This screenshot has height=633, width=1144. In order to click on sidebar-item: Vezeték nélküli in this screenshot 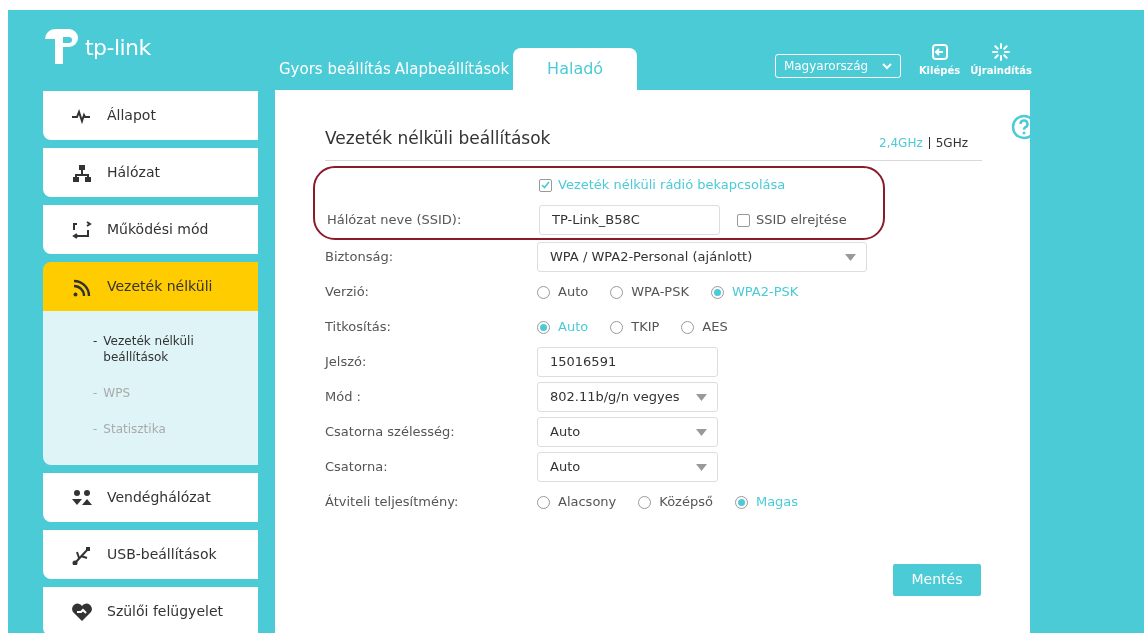, I will do `click(150, 286)`.